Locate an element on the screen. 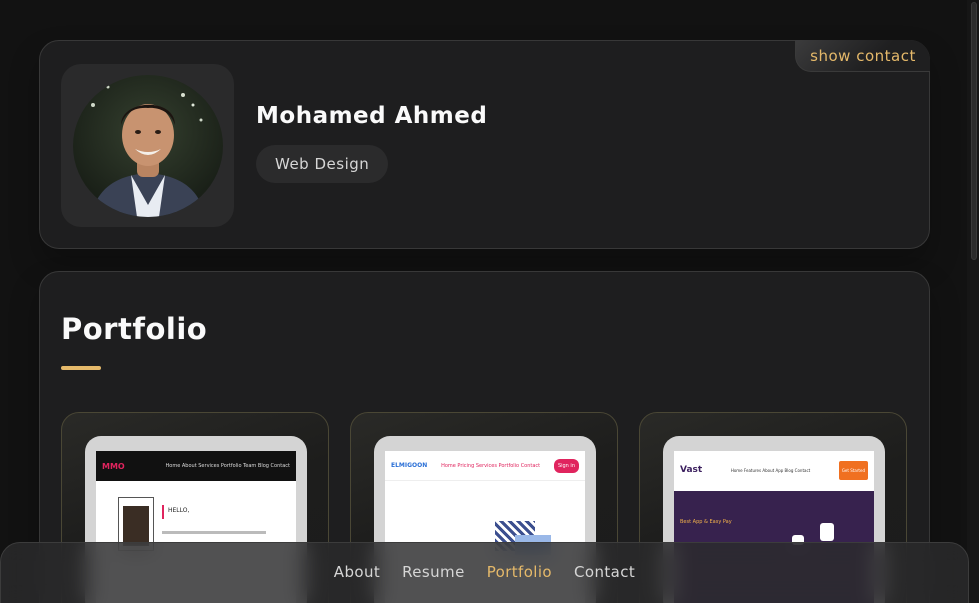  avatar is located at coordinates (147, 145).